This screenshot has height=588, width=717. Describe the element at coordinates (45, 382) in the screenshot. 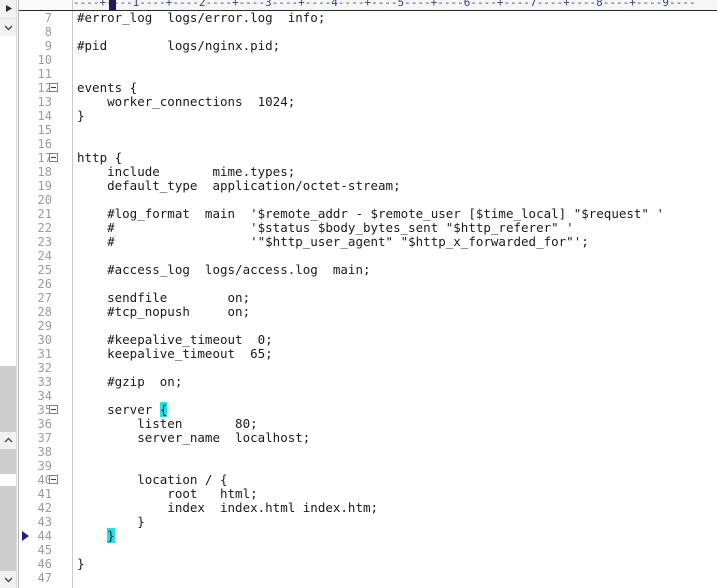

I see `gutter-row: 33` at that location.